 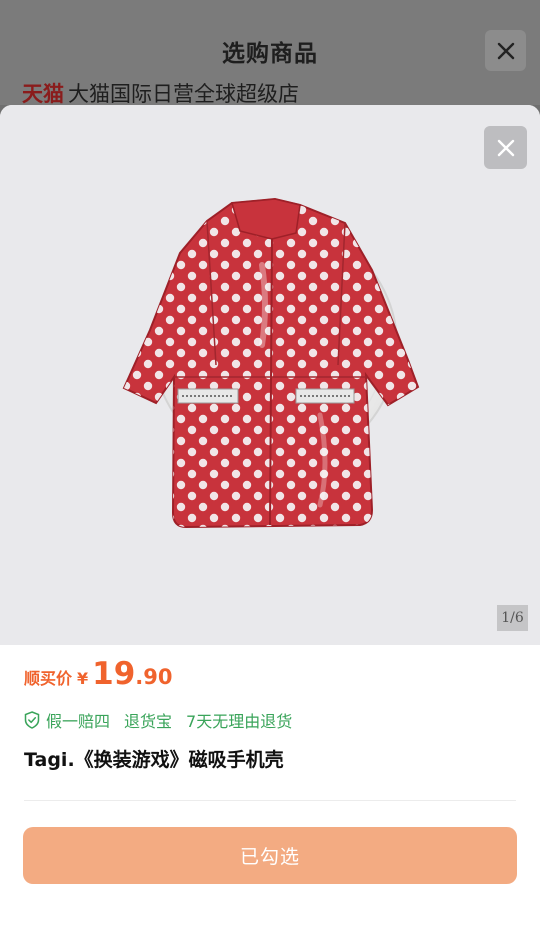 I want to click on store-name-row: 天猫 大猫国际日营全球超级店, so click(x=160, y=92).